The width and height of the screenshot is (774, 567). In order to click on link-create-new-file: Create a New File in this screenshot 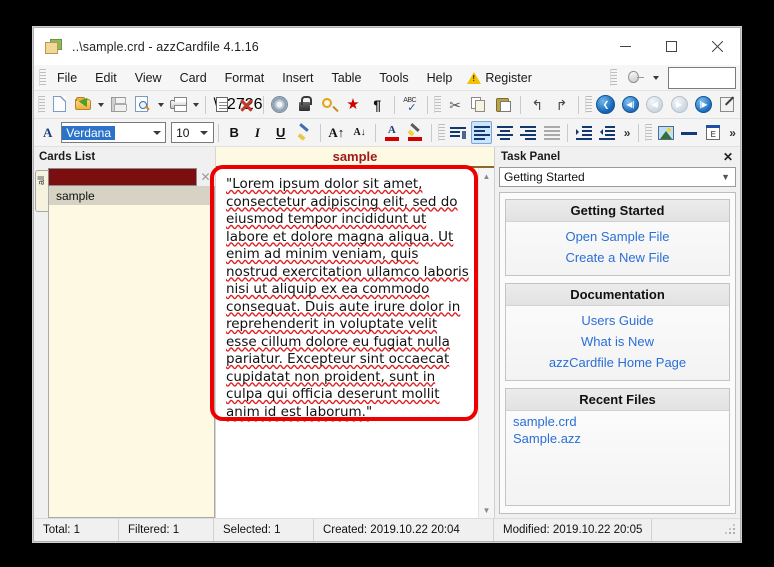, I will do `click(617, 257)`.